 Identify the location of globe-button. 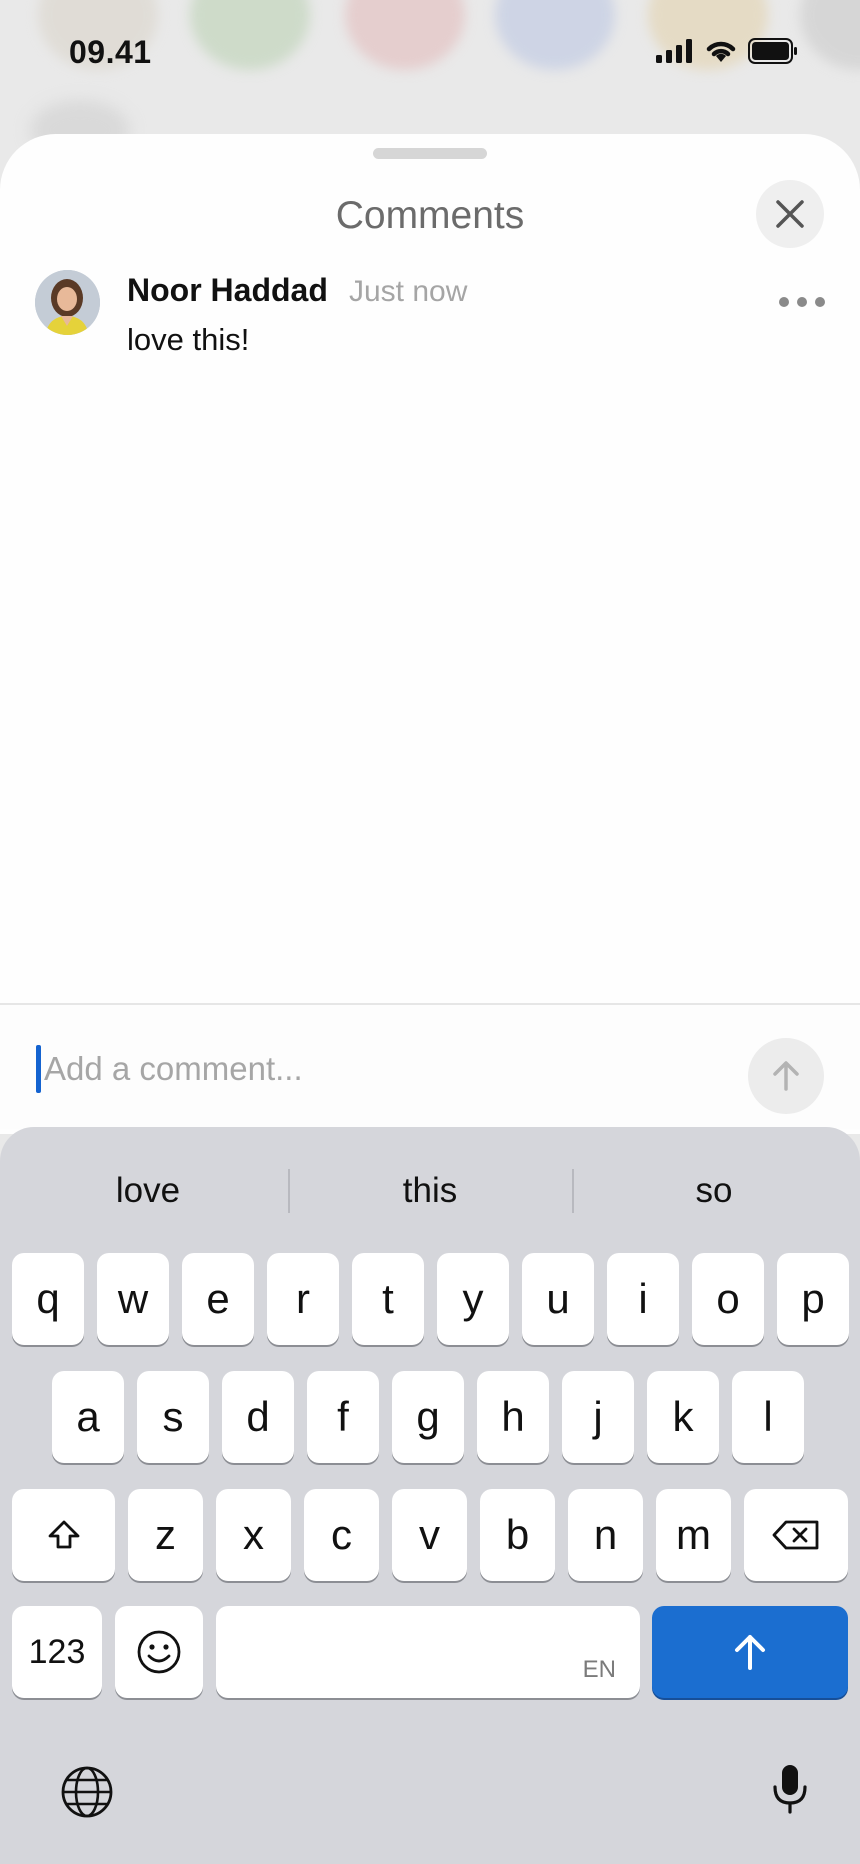
(87, 1794).